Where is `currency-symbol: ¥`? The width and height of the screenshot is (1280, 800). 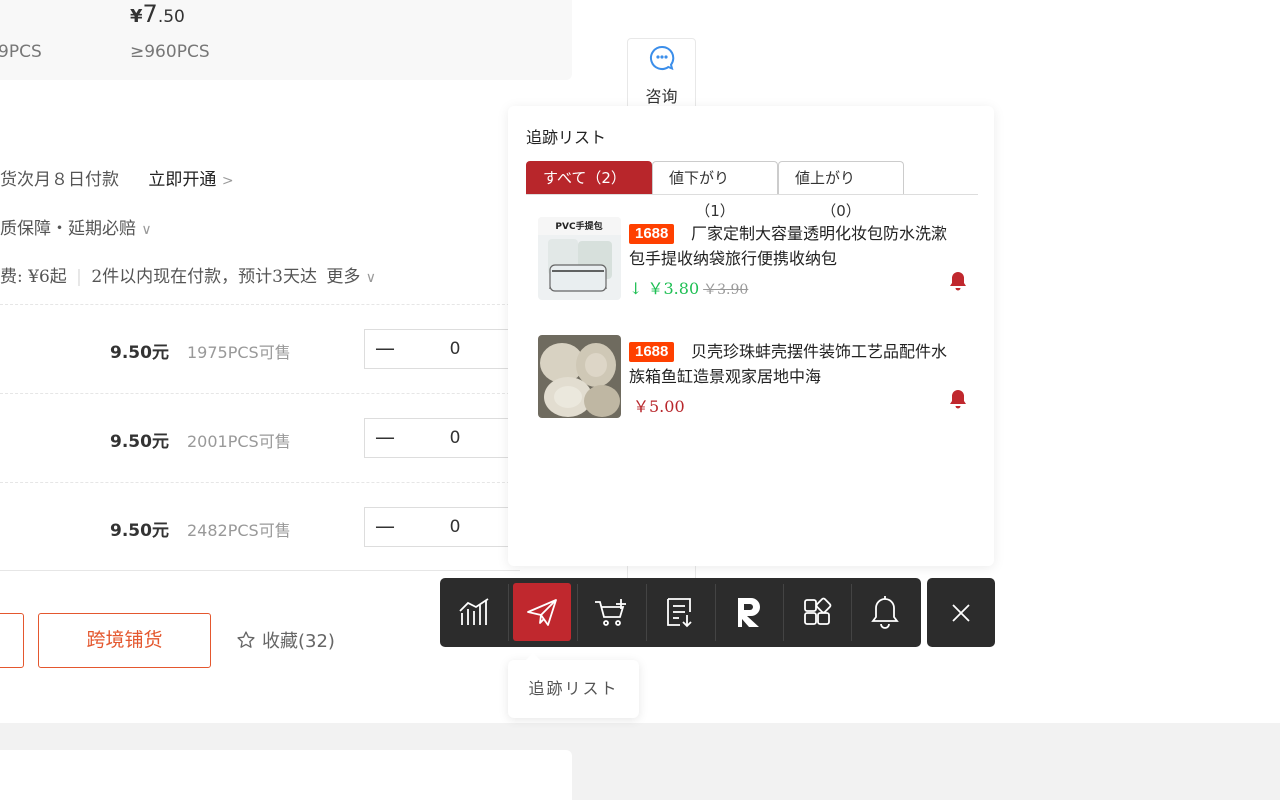 currency-symbol: ¥ is located at coordinates (136, 16).